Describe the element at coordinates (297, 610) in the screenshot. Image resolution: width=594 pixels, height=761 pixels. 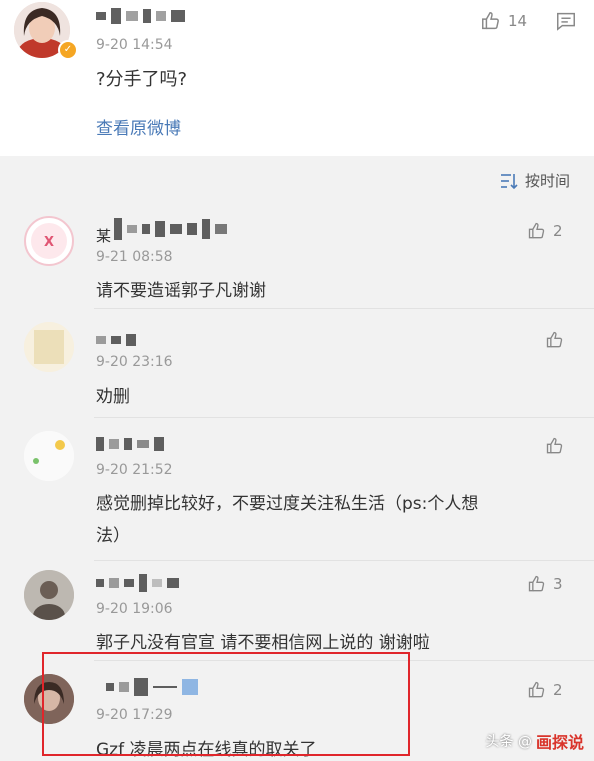
I see `comment-item: 9-20 19:06 郭子凡没有官宣 请不要相信网上说的 谢谢啦 3` at that location.